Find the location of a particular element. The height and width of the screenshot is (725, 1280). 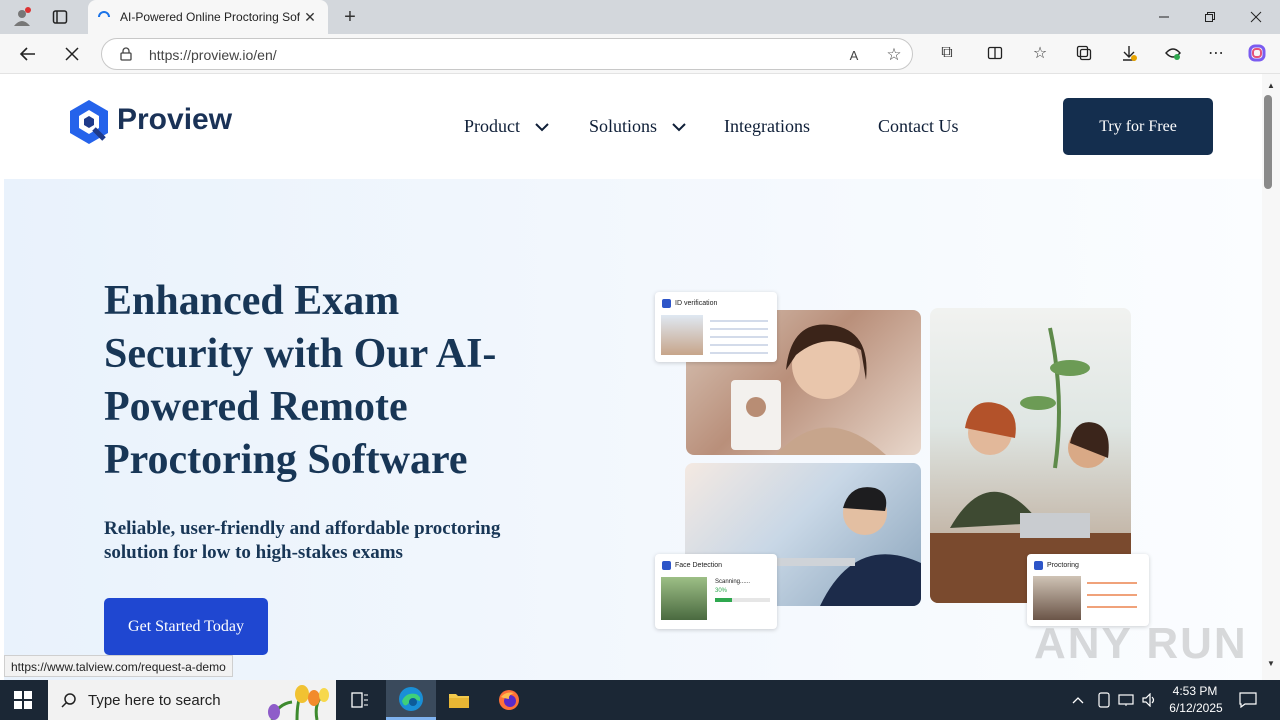

nav-contact-us: Contact Us is located at coordinates (918, 126).